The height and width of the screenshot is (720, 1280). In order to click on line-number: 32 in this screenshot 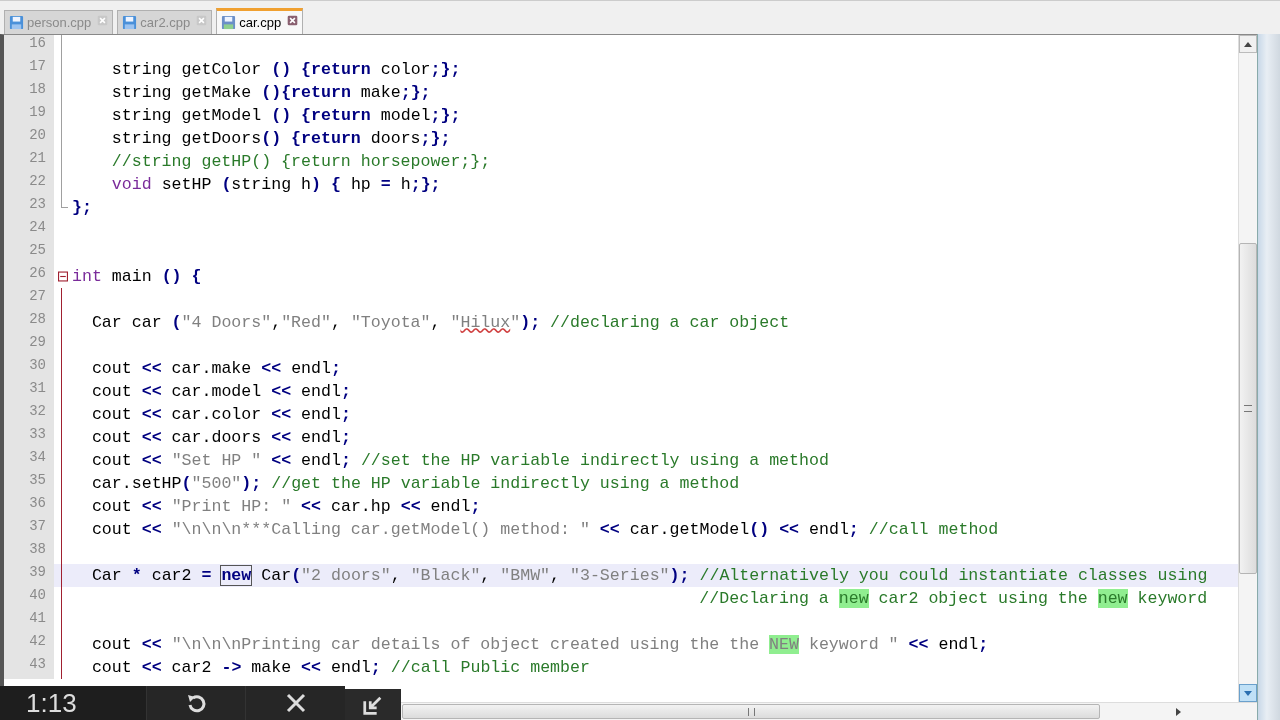, I will do `click(29, 414)`.